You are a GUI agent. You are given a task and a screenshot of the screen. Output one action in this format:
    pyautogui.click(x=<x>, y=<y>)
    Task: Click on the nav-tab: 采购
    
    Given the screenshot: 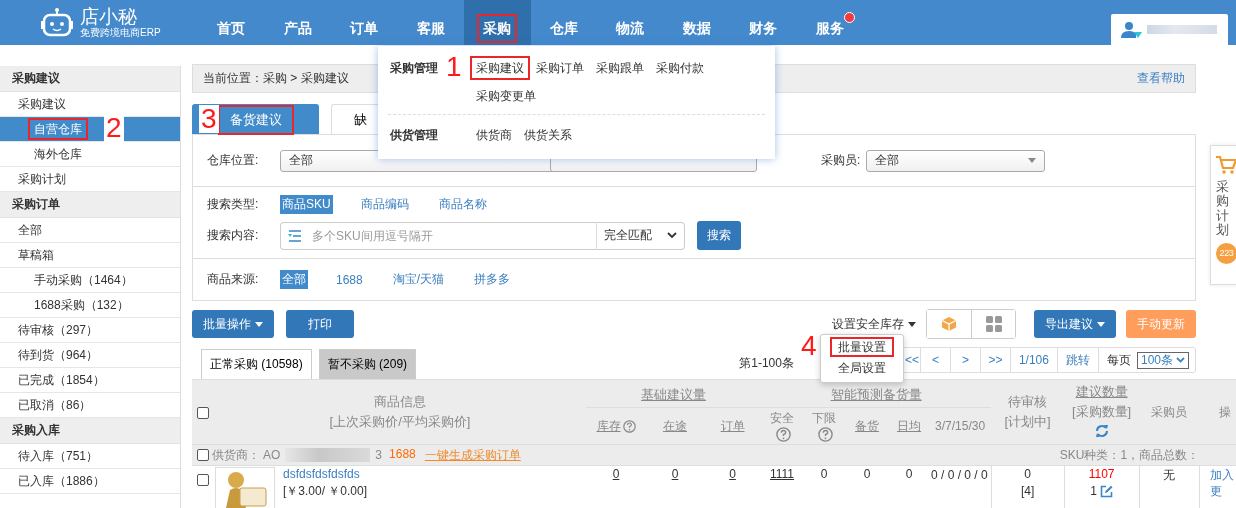 What is the action you would take?
    pyautogui.click(x=497, y=22)
    